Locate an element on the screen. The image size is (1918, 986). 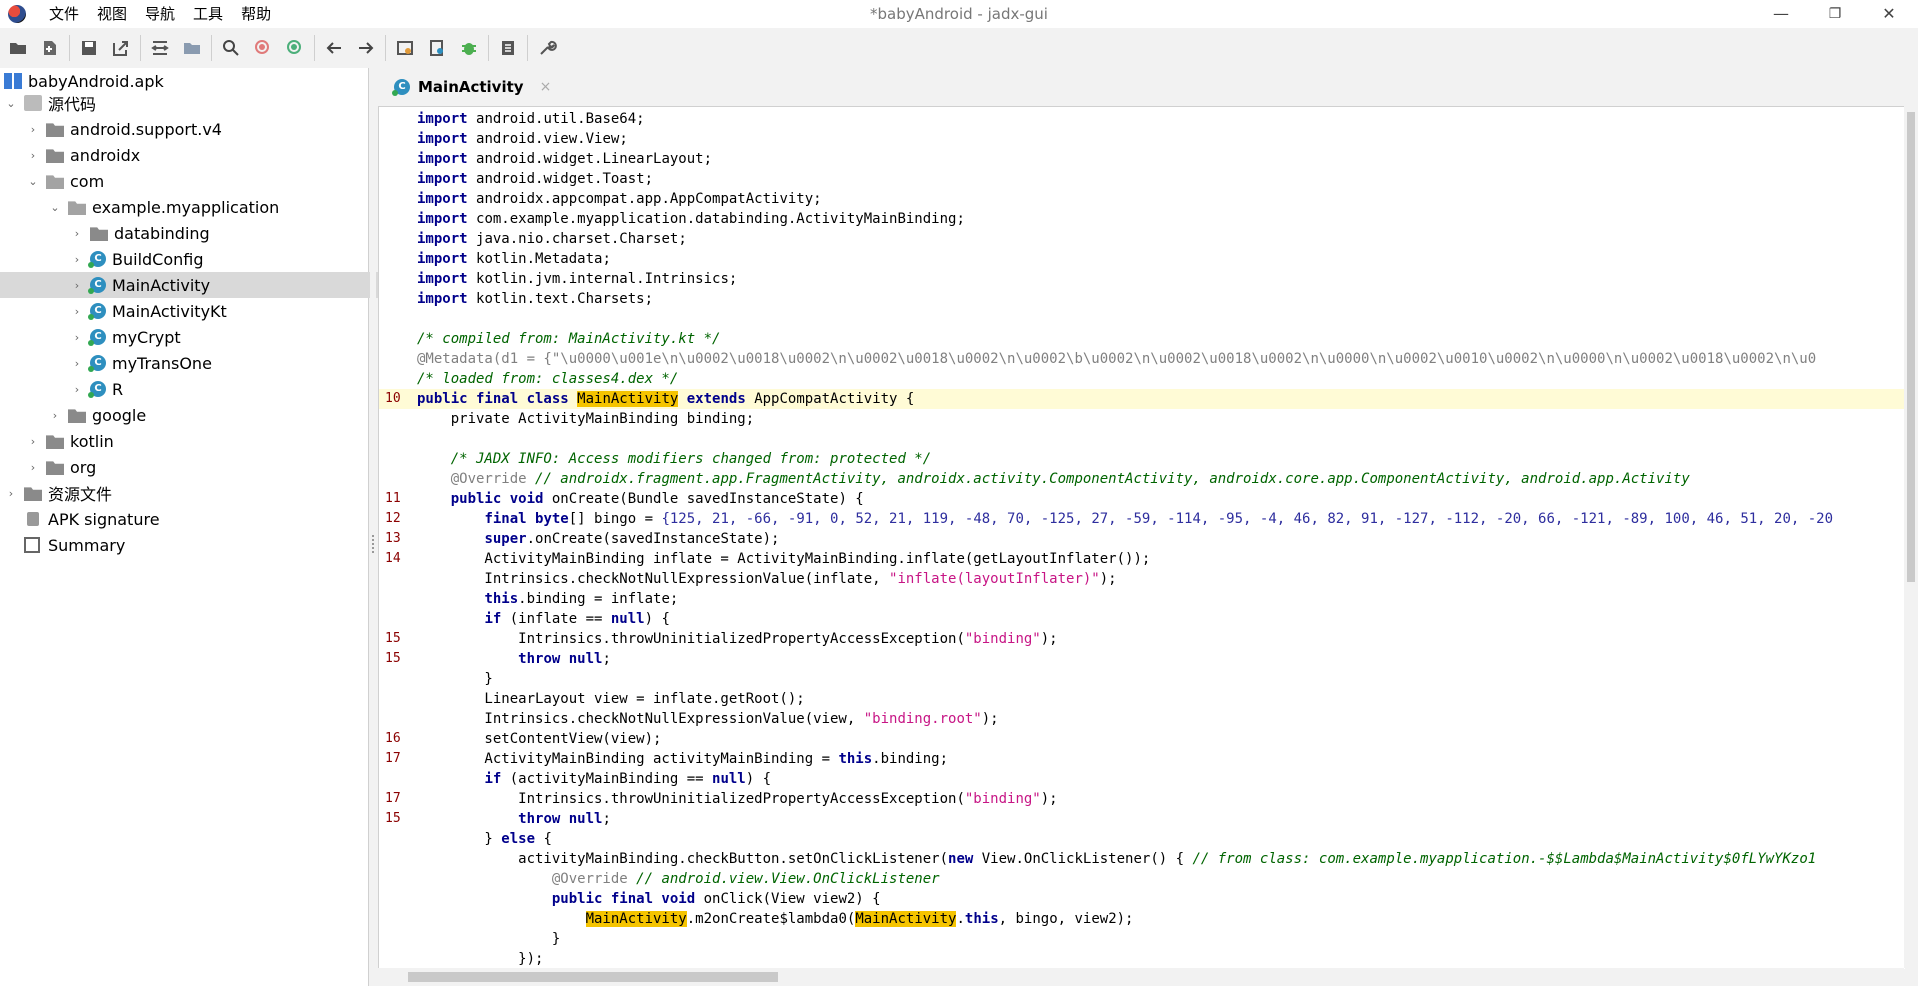
comment-compiled-from: /* compiled from: MainActivity.kt */ is located at coordinates (569, 339).